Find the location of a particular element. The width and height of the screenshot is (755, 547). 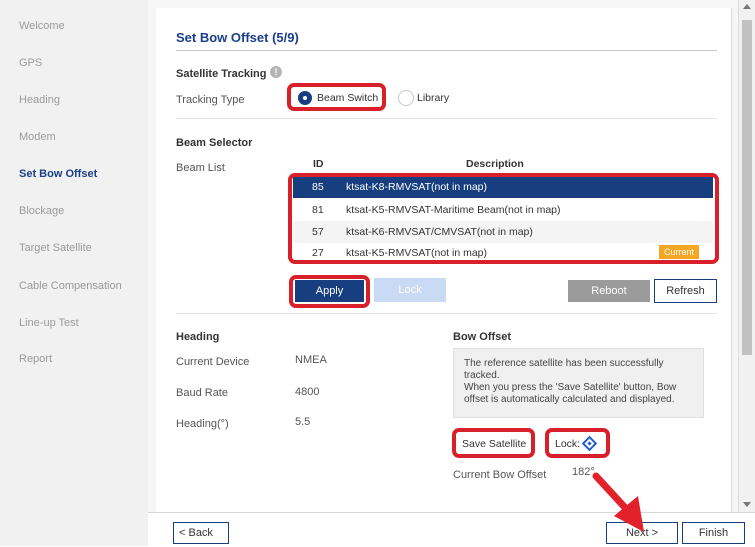

sidebar-item-blockage: Blockage is located at coordinates (41, 211).